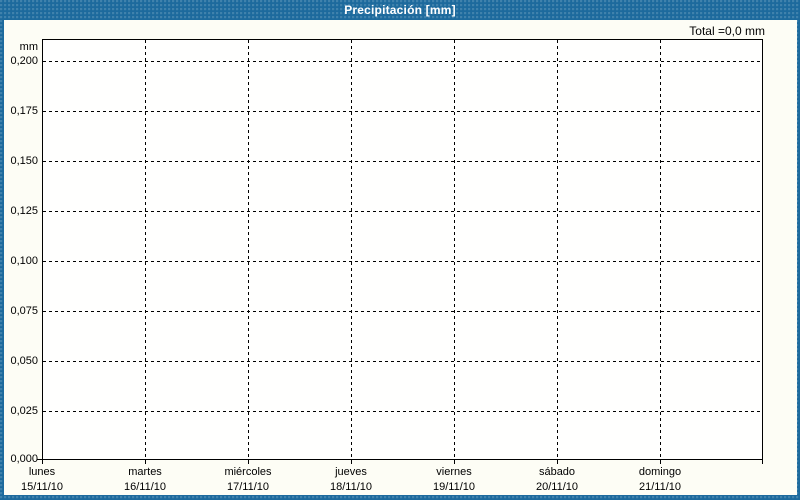 The image size is (800, 500). What do you see at coordinates (24, 261) in the screenshot?
I see `y-tick-label: 0,100` at bounding box center [24, 261].